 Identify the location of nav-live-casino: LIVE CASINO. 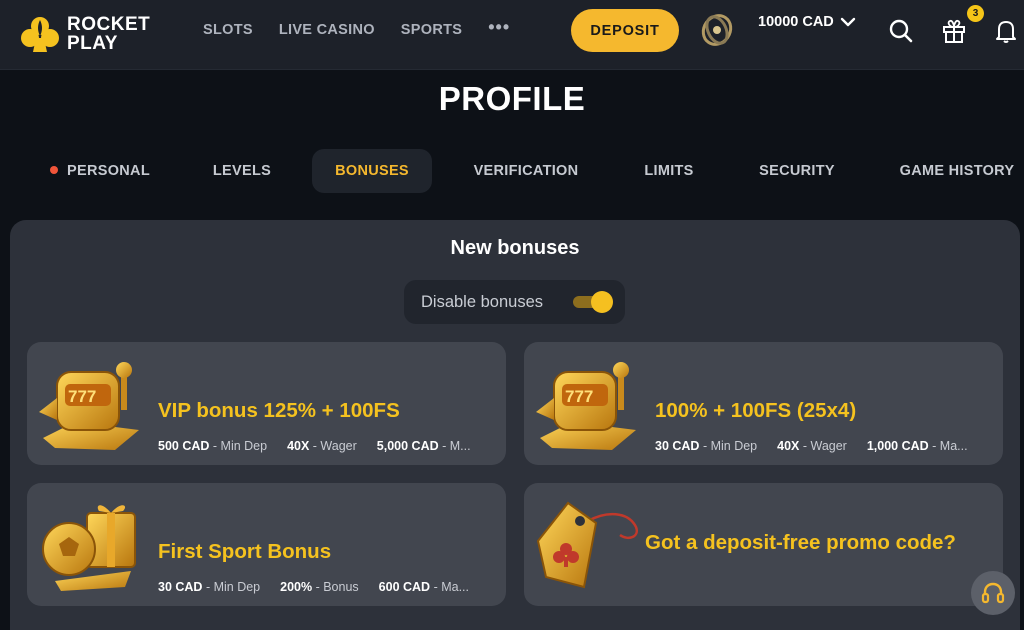
(327, 30).